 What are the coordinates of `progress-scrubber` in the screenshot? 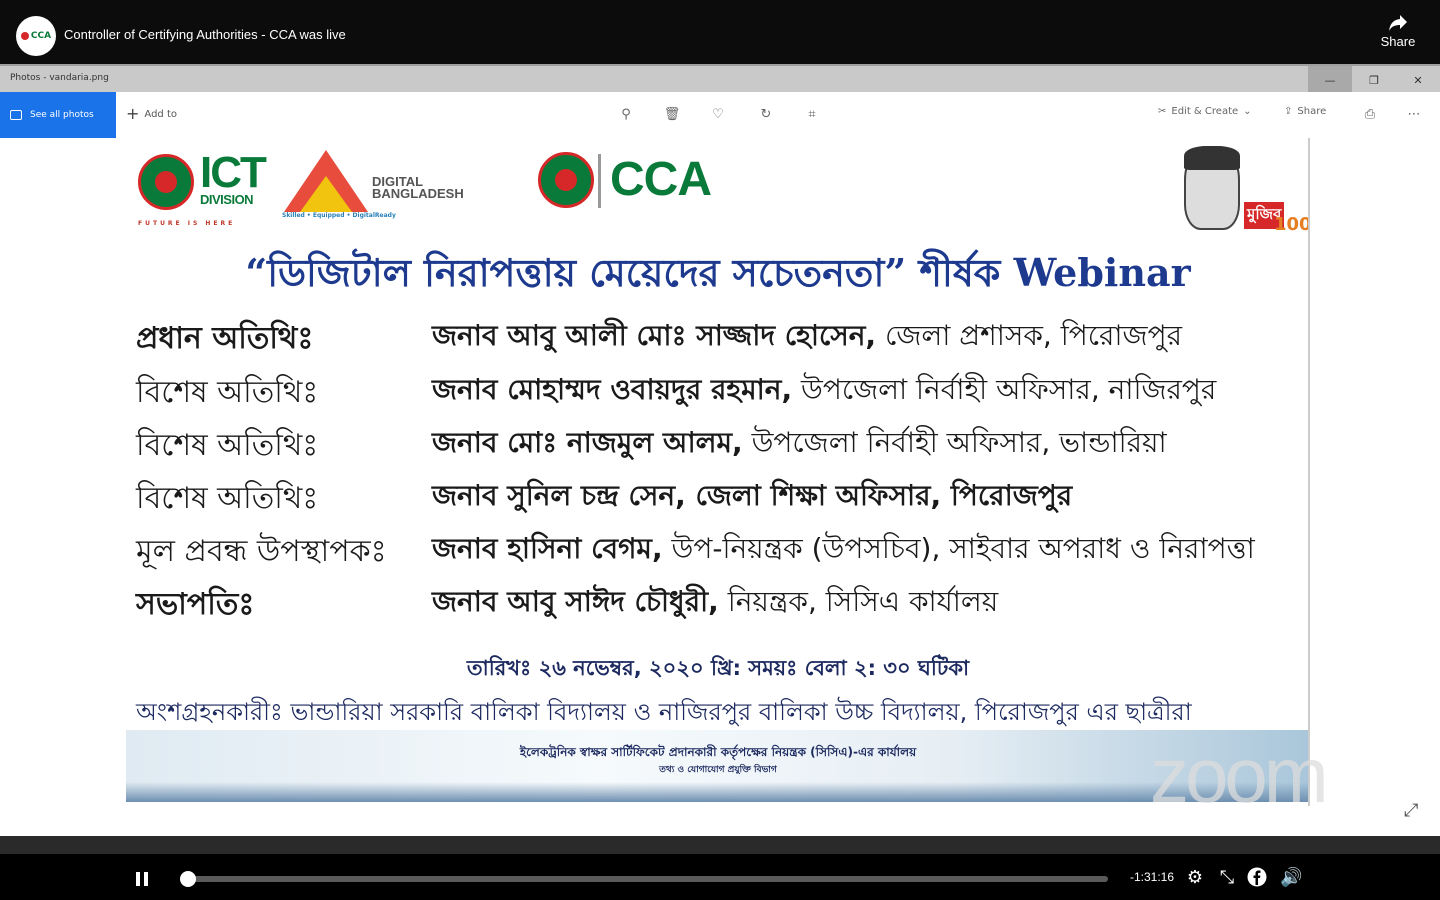 It's located at (188, 879).